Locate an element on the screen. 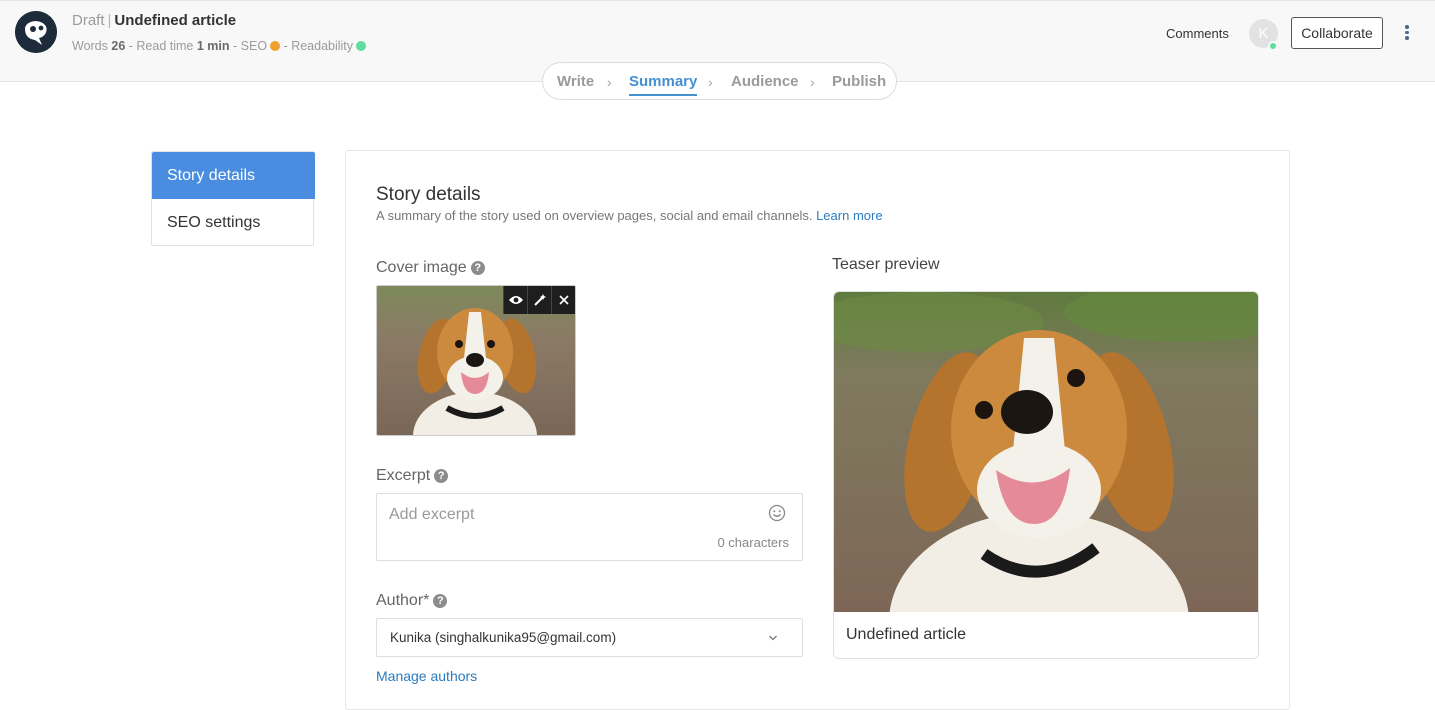 The width and height of the screenshot is (1435, 710). step-audience: Audience is located at coordinates (765, 81).